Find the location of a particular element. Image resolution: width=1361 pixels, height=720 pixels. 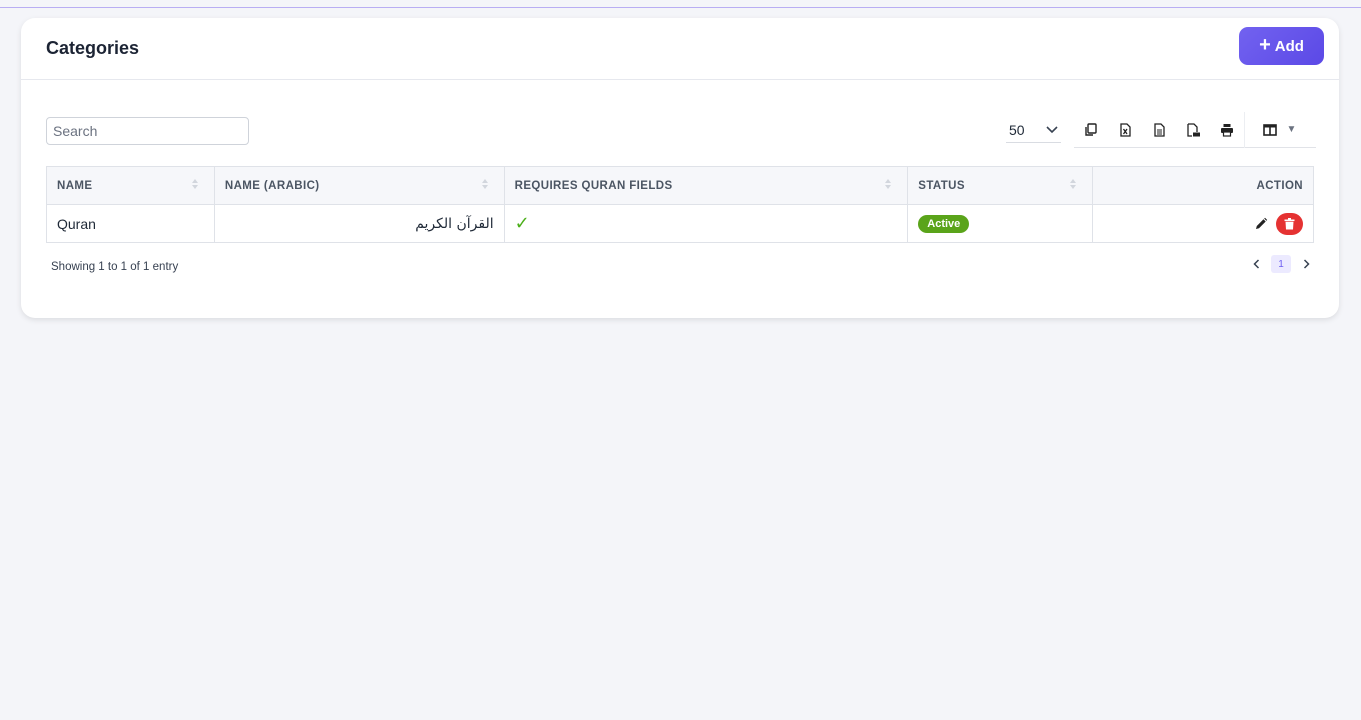

pagination: 1 is located at coordinates (1281, 264).